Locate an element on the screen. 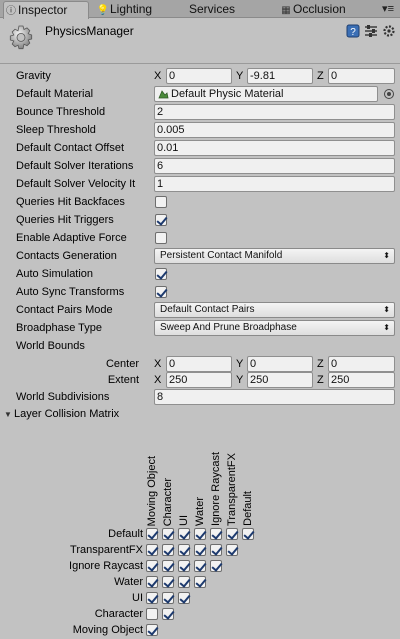 The height and width of the screenshot is (639, 400). default-solver-iterations-row: Default Solver Iterations 6 is located at coordinates (200, 166).